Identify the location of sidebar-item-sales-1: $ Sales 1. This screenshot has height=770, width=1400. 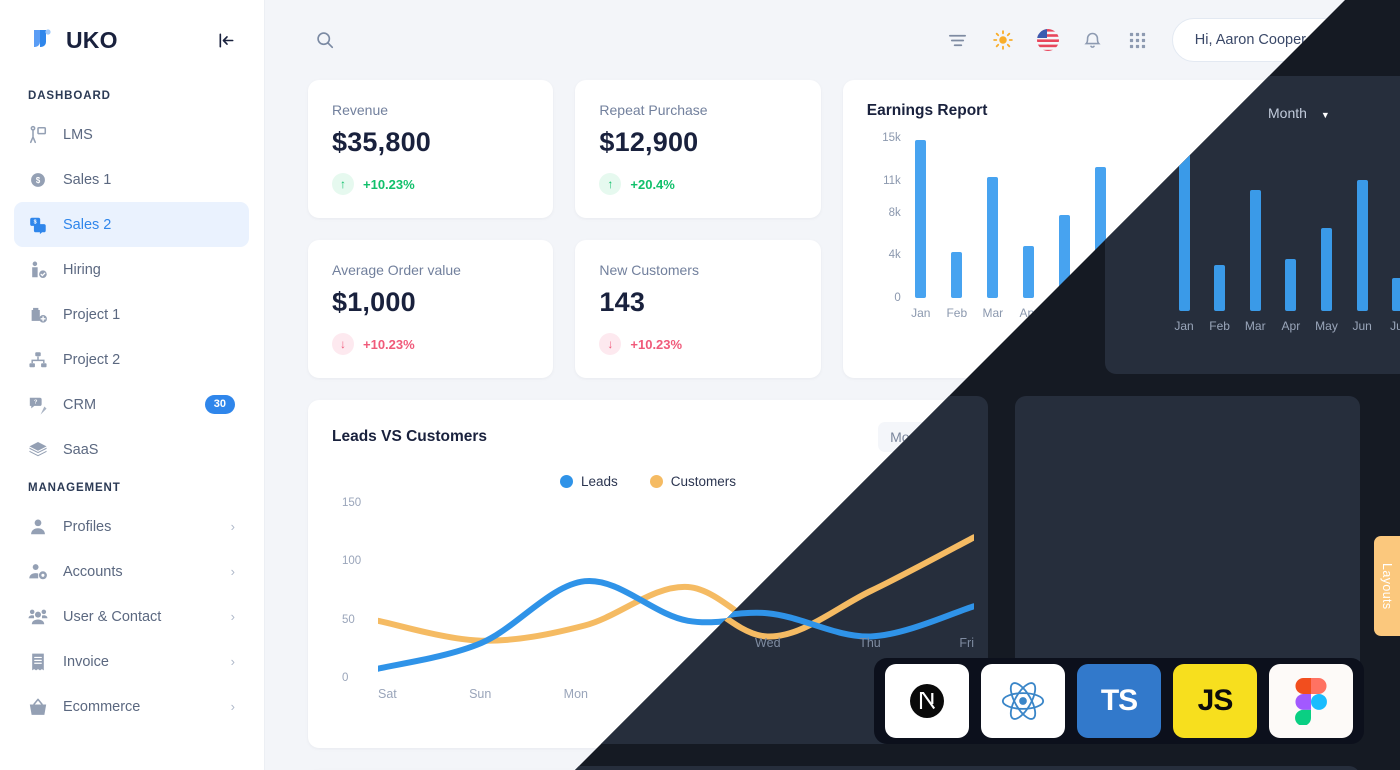
(131, 179).